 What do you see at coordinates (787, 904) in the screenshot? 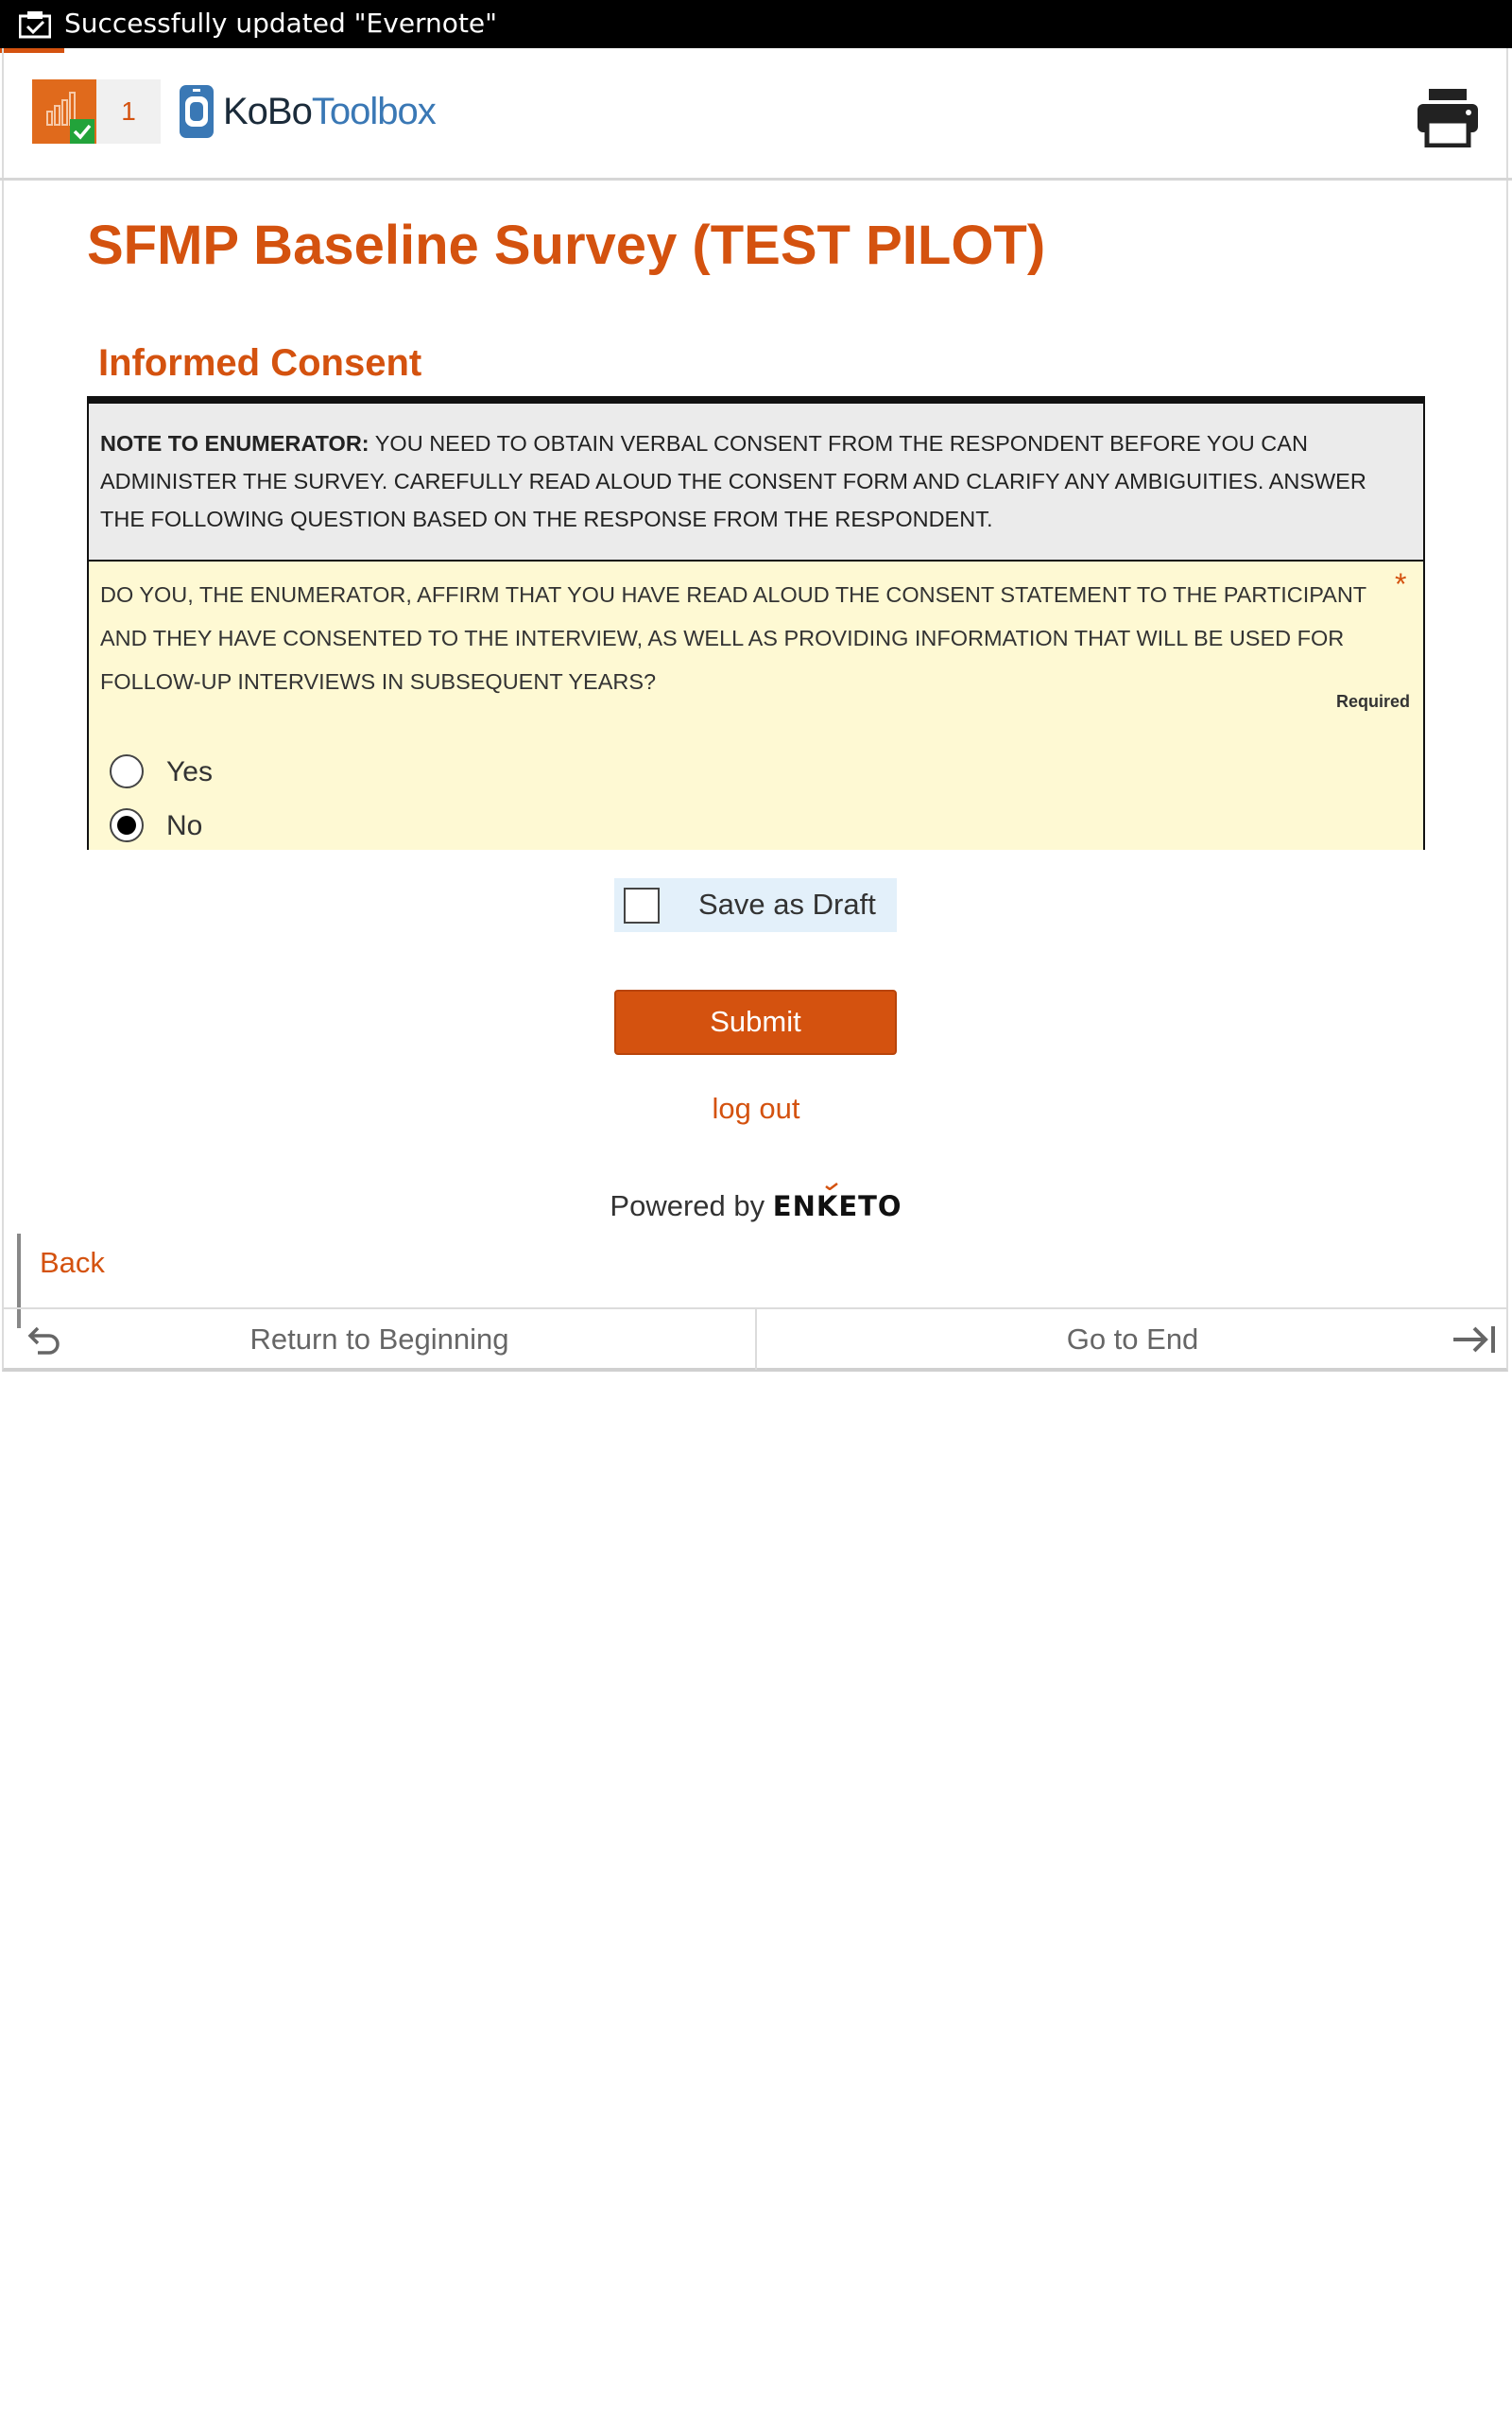
I see `save-as-draft-label: Save as Draft` at bounding box center [787, 904].